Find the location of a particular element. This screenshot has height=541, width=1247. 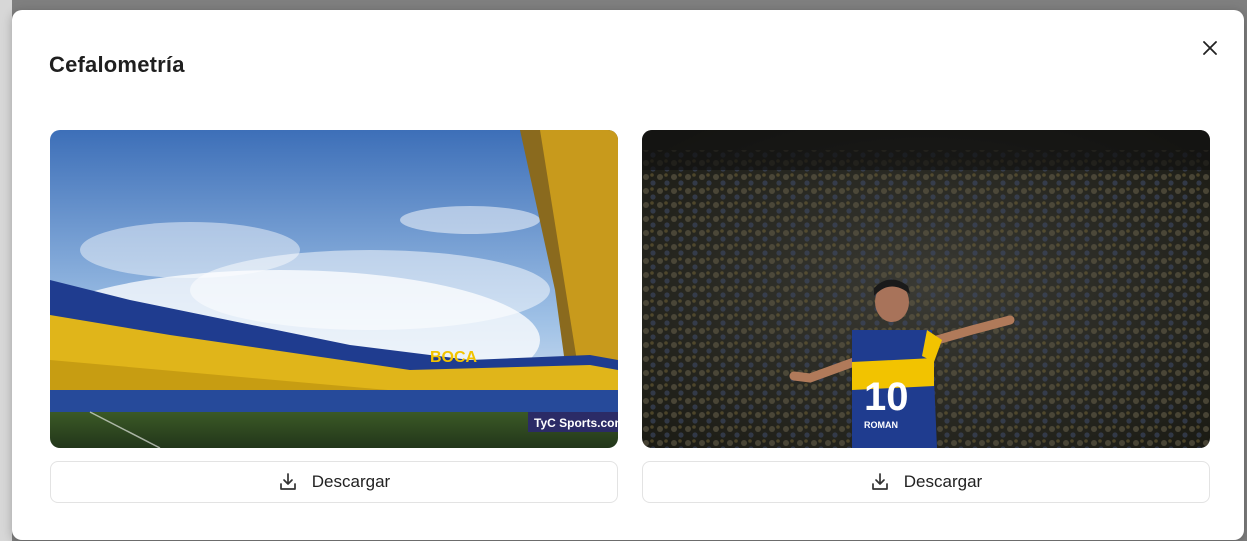

tyc-watermark: TyC Sports.com is located at coordinates (576, 423).